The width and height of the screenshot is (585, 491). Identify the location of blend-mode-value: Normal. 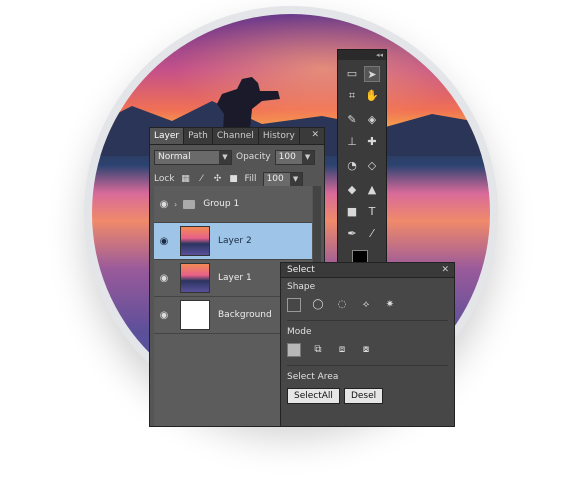
(174, 156).